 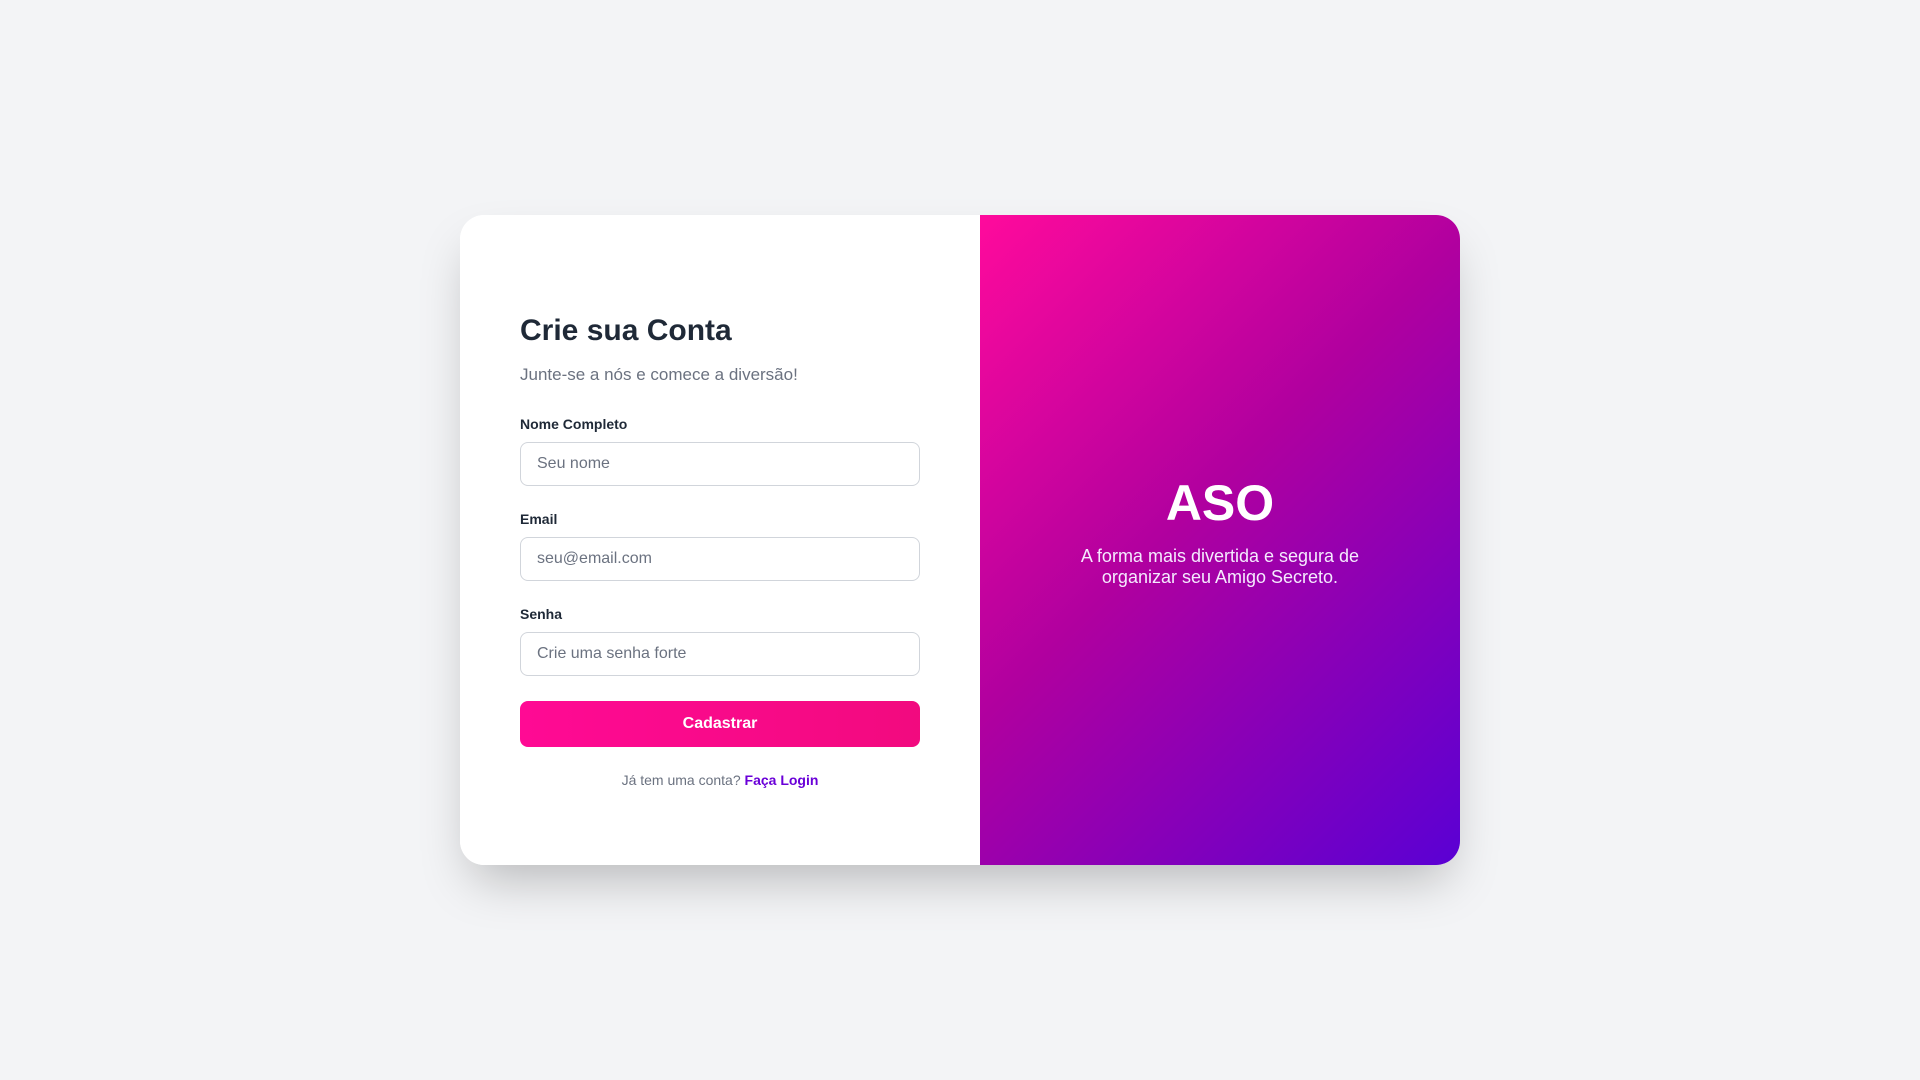 I want to click on full-name-input, so click(x=720, y=464).